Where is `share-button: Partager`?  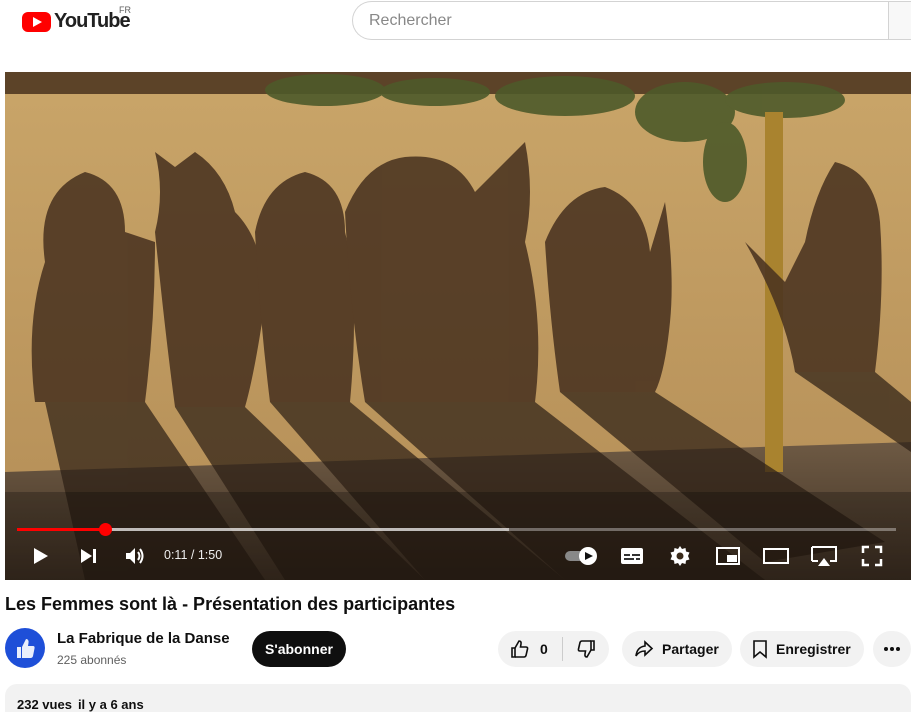 share-button: Partager is located at coordinates (677, 649).